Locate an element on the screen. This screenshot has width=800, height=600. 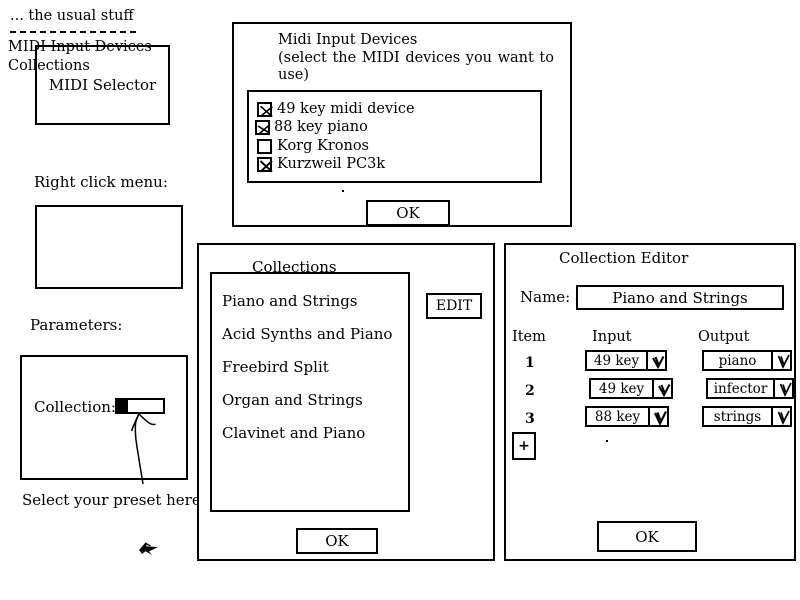
name-input: Piano and Strings is located at coordinates (680, 297).